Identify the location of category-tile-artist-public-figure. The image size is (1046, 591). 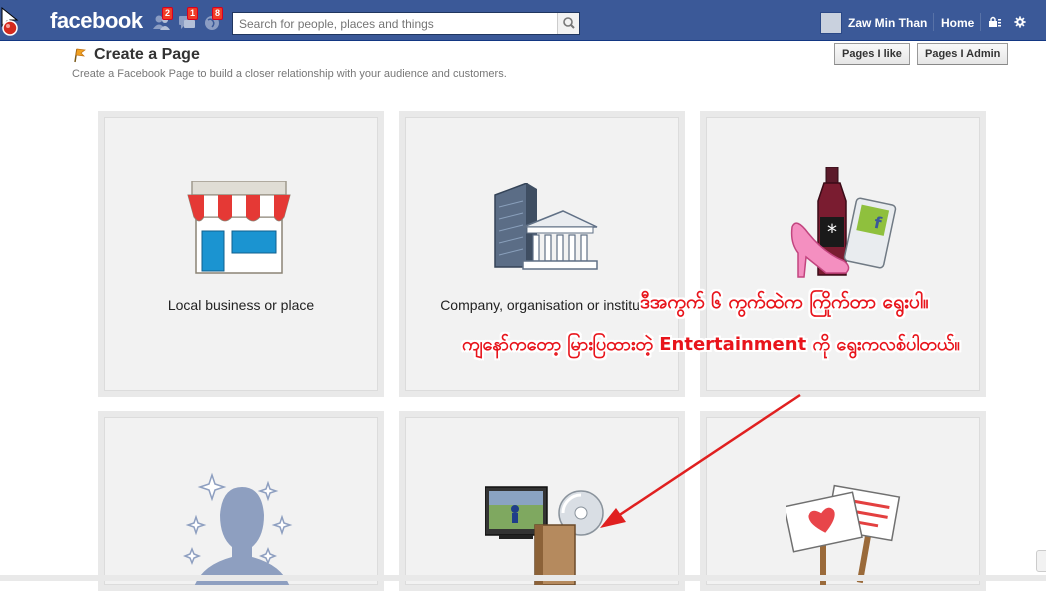
(241, 501).